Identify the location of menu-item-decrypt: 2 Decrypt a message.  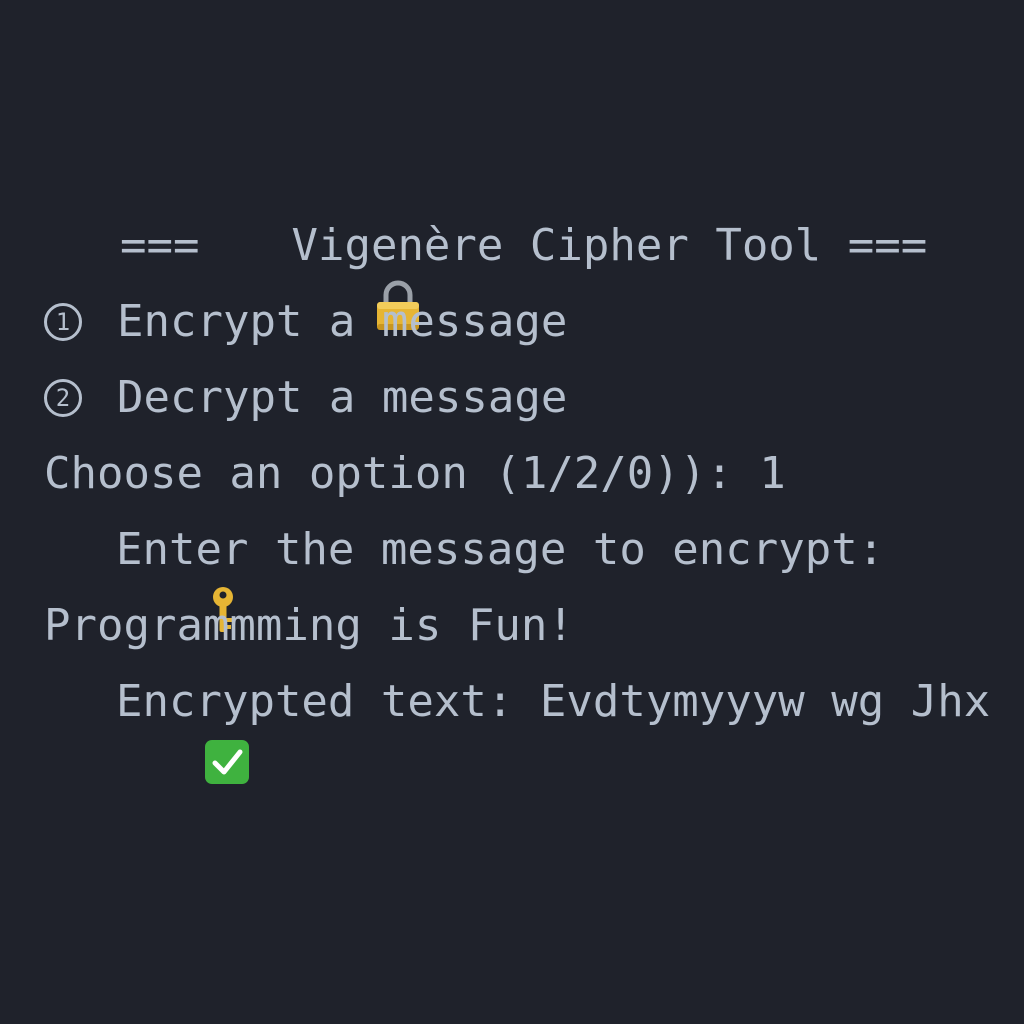
(305, 398).